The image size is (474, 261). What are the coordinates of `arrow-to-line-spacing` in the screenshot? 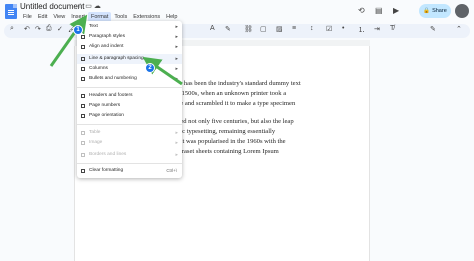 It's located at (162, 71).